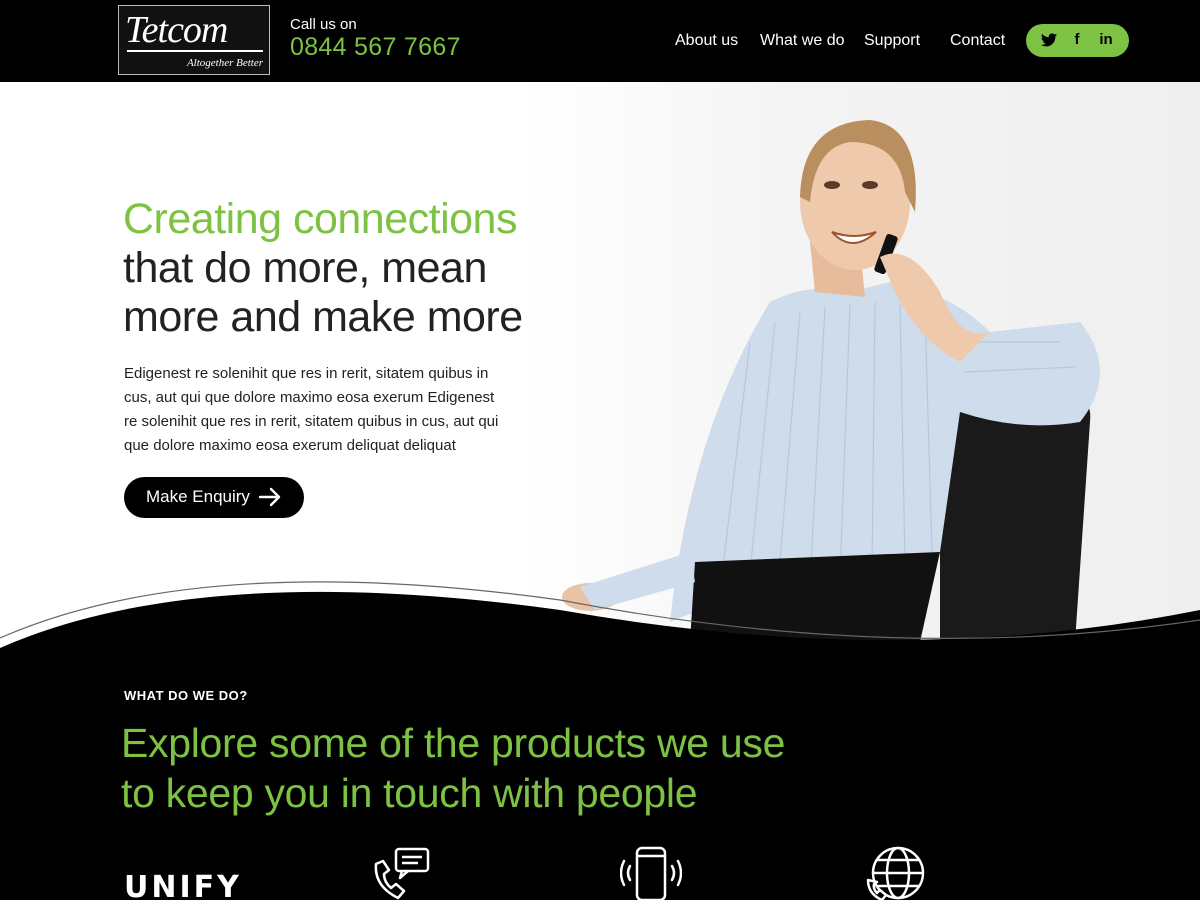 The height and width of the screenshot is (900, 1200). What do you see at coordinates (1049, 40) in the screenshot?
I see `twitter-icon` at bounding box center [1049, 40].